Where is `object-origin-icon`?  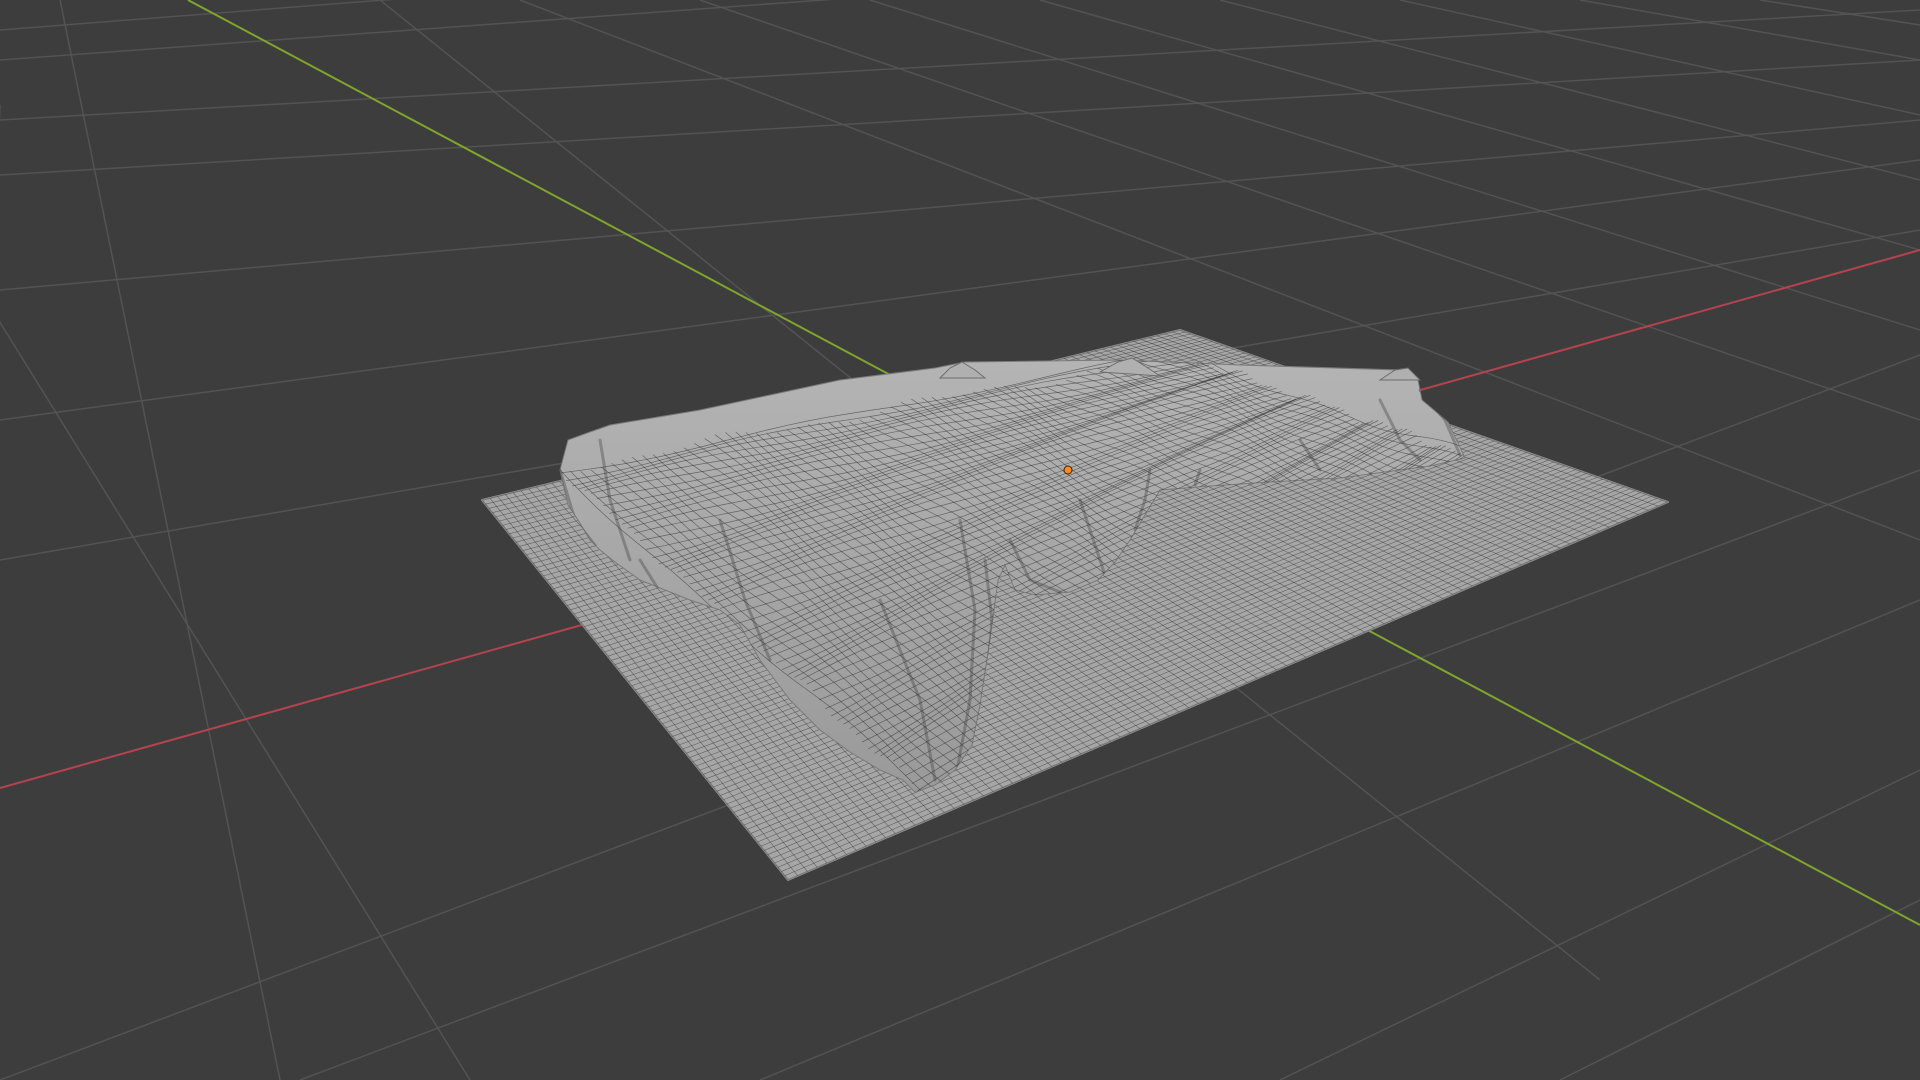 object-origin-icon is located at coordinates (1068, 470).